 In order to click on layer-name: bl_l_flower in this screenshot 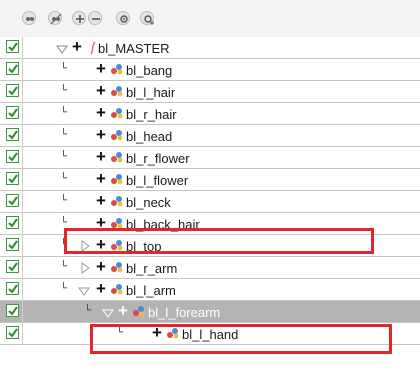, I will do `click(157, 180)`.